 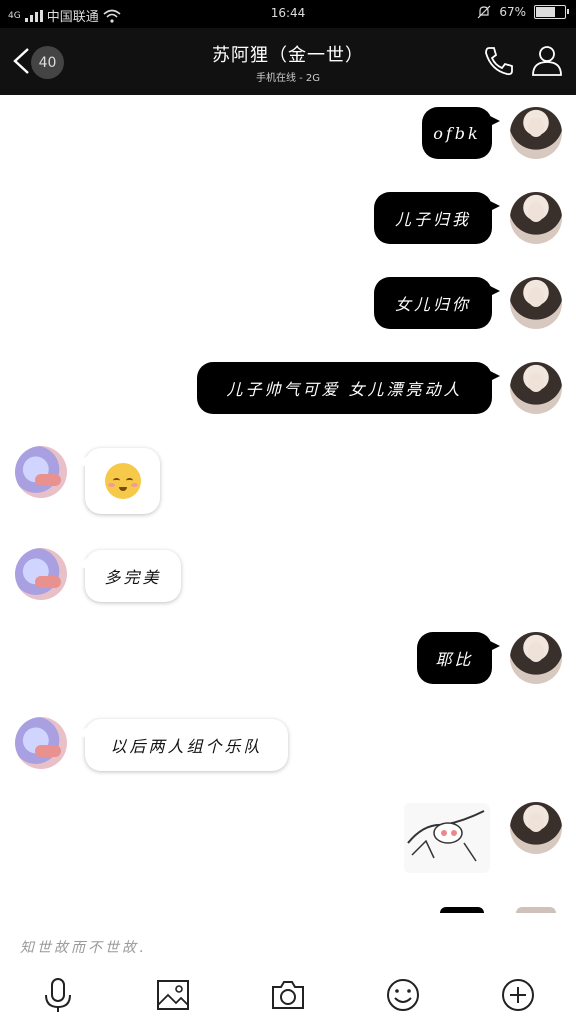 I want to click on message-text: ofbk, so click(x=457, y=133).